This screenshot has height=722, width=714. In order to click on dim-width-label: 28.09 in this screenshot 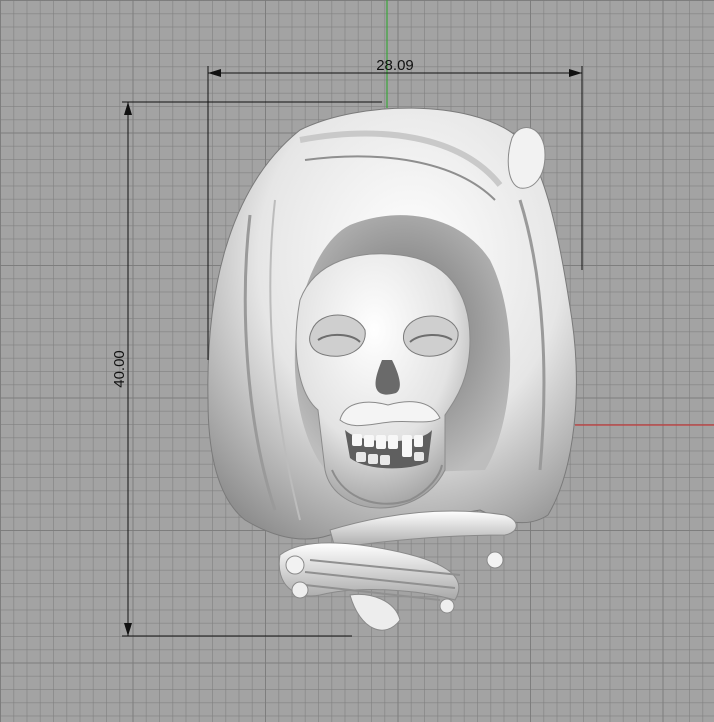, I will do `click(395, 65)`.